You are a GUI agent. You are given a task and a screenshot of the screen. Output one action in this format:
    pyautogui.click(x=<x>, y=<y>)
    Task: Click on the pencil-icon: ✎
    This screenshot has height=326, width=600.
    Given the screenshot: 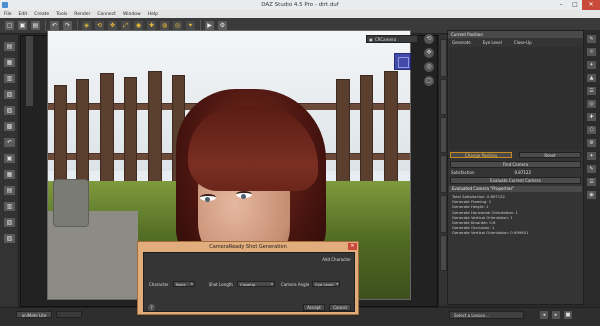 What is the action you would take?
    pyautogui.click(x=591, y=169)
    